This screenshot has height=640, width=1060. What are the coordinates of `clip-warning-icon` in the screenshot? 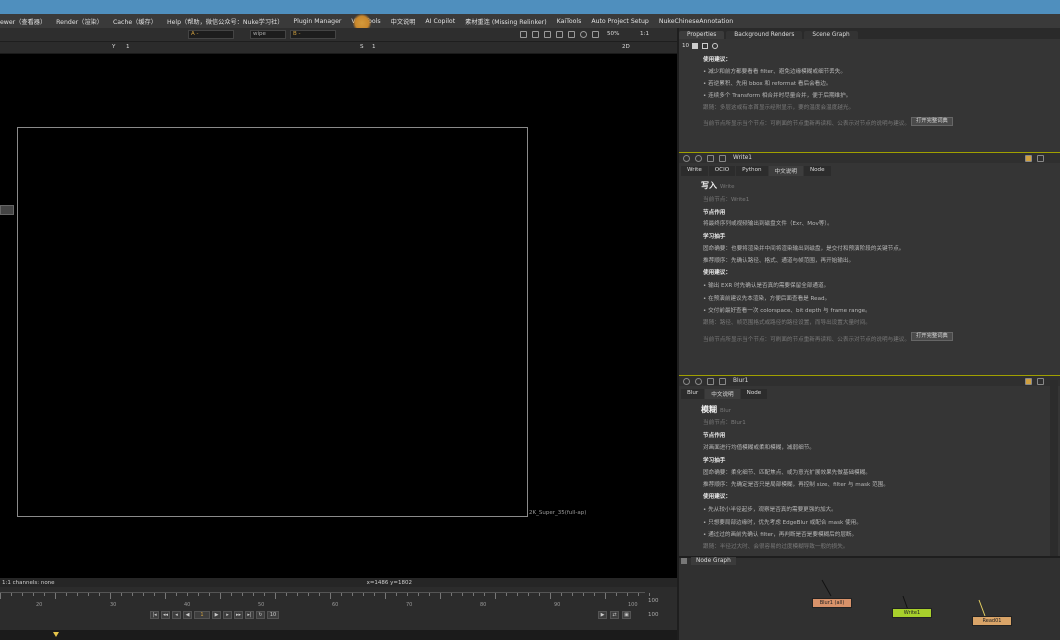 It's located at (547, 34).